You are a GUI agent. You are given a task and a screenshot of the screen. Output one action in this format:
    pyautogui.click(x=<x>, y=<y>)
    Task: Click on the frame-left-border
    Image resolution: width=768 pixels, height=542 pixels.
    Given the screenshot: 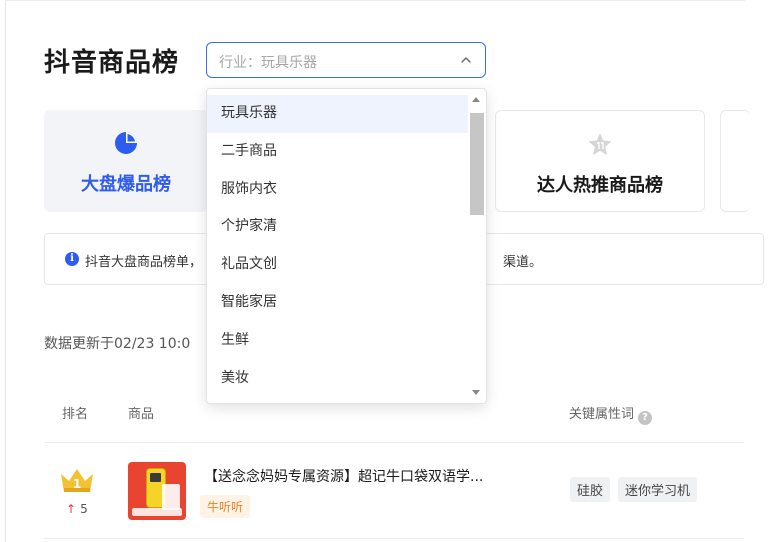 What is the action you would take?
    pyautogui.click(x=5, y=271)
    